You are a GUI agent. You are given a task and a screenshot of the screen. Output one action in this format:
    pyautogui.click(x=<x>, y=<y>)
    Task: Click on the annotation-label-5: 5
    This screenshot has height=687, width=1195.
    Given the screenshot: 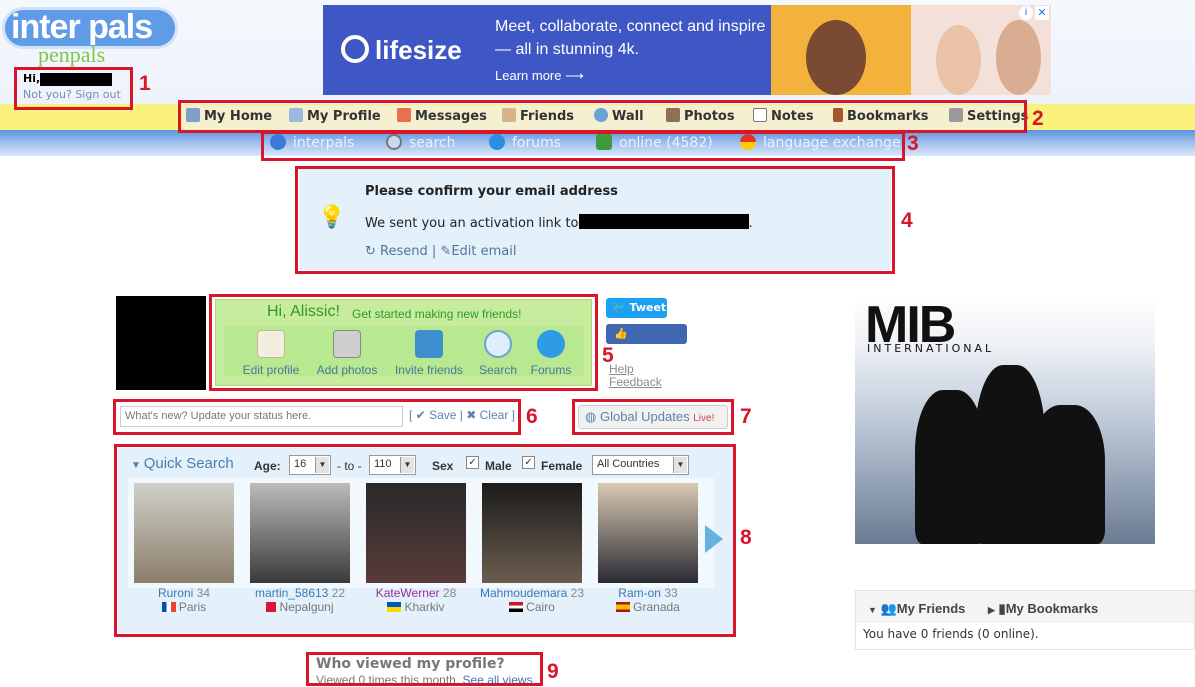 What is the action you would take?
    pyautogui.click(x=608, y=355)
    